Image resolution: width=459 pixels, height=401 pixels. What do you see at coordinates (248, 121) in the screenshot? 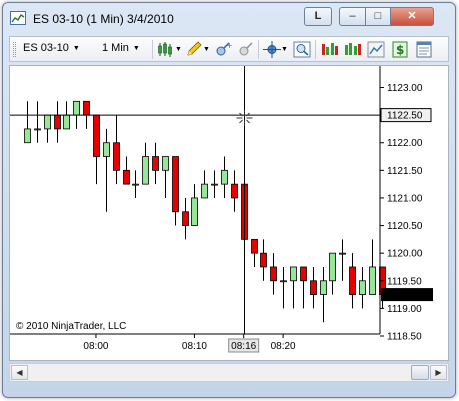
I see `cursor-stroke` at bounding box center [248, 121].